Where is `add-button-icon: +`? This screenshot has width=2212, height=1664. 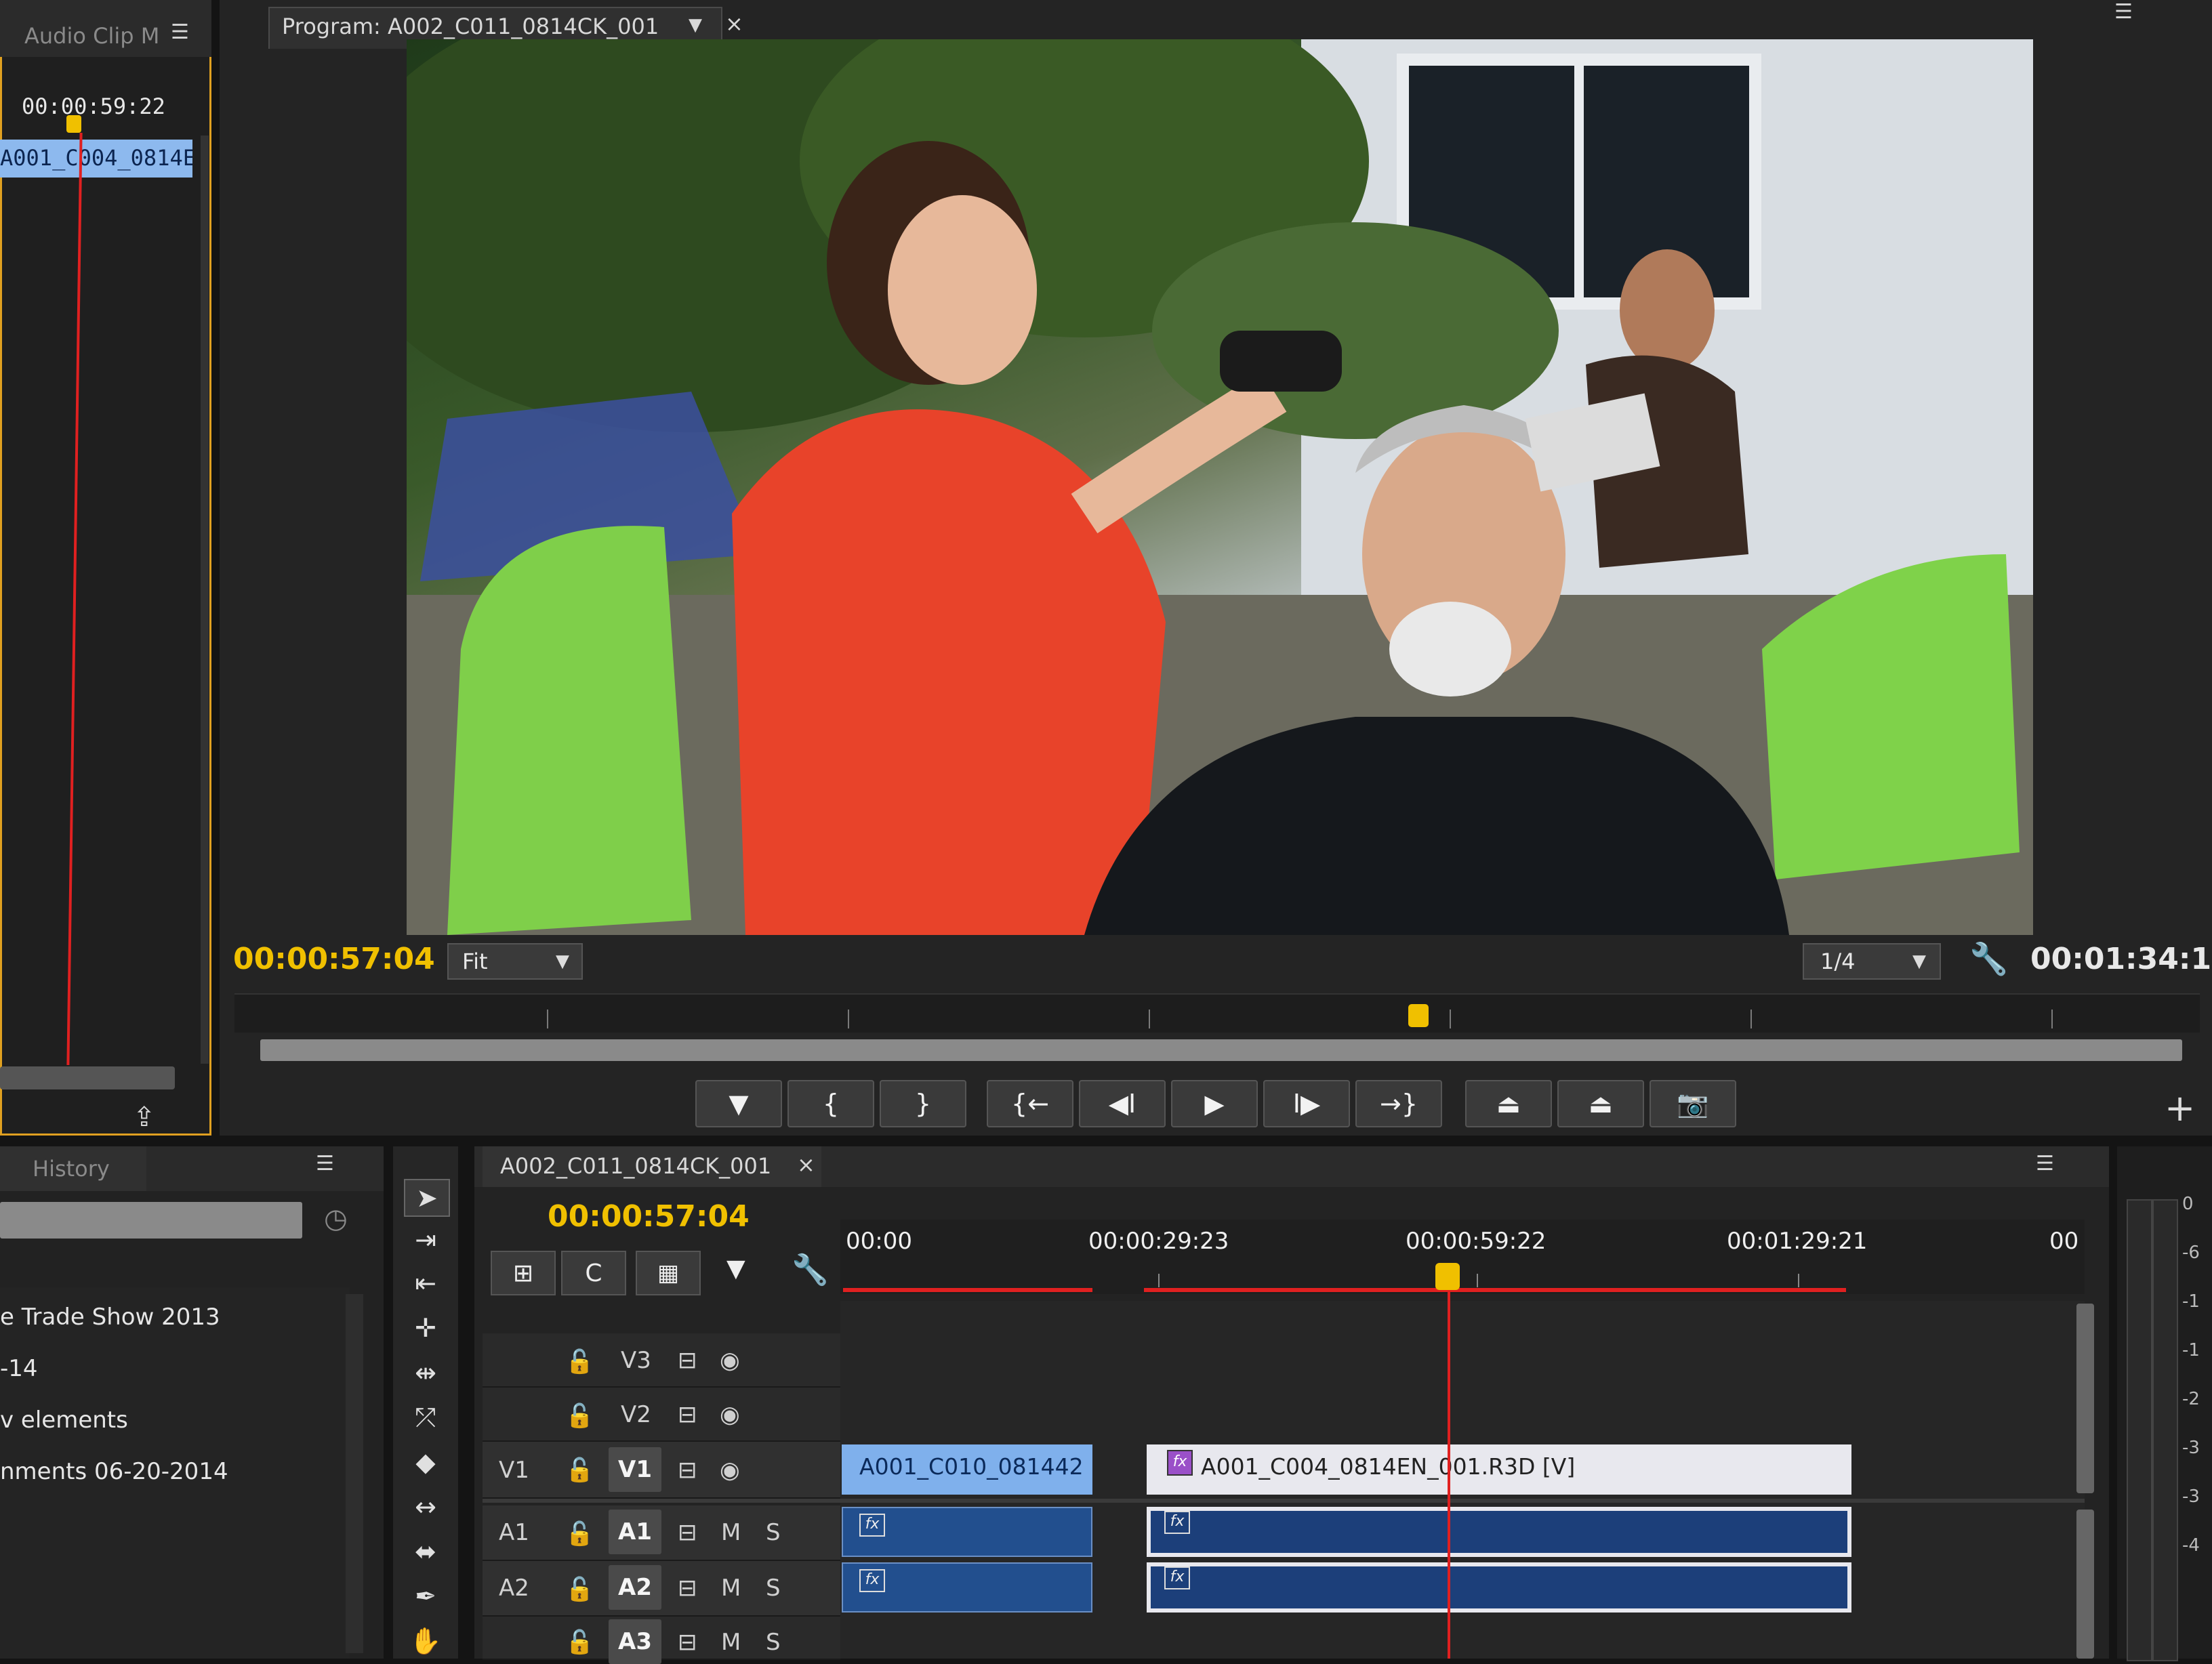
add-button-icon: + is located at coordinates (2180, 1108).